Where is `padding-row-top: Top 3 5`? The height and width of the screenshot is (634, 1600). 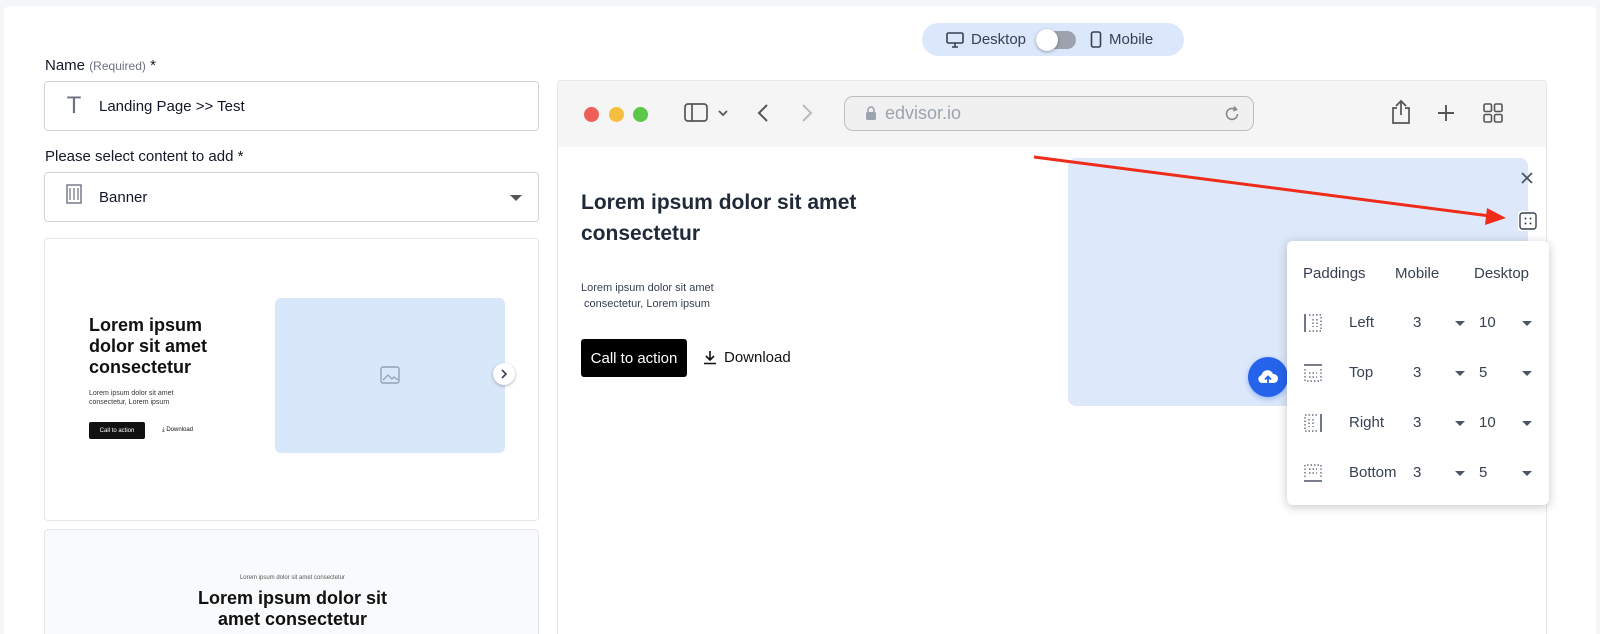
padding-row-top: Top 3 5 is located at coordinates (1418, 373).